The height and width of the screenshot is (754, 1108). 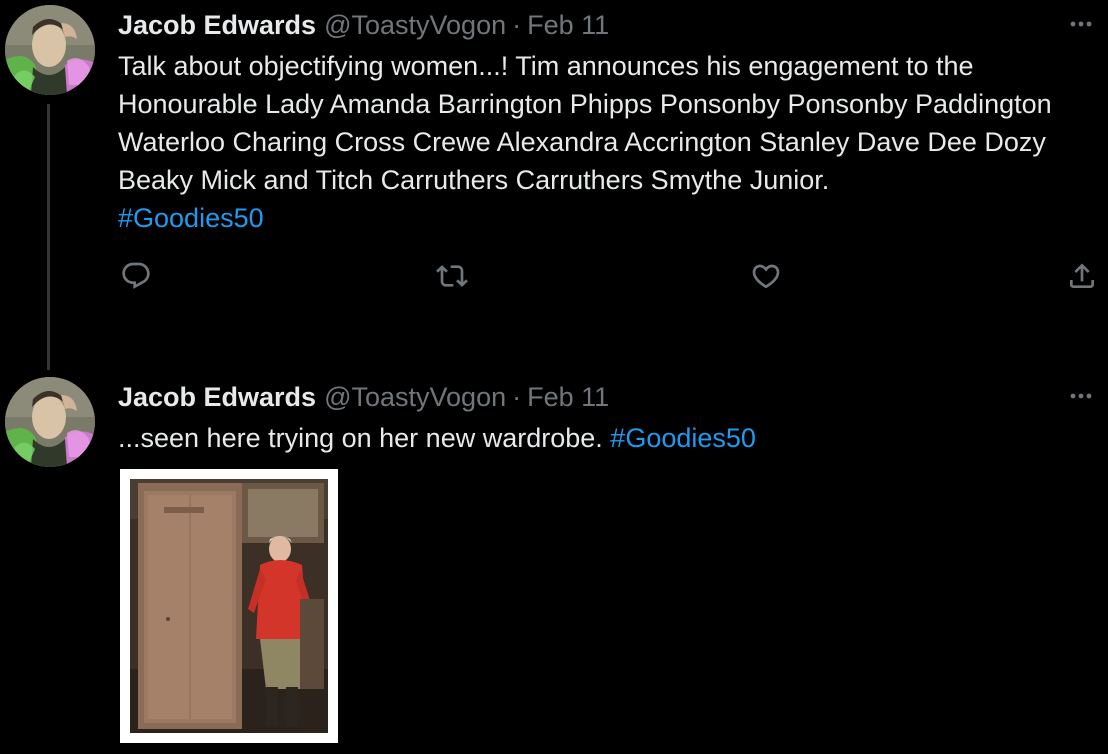 What do you see at coordinates (609, 276) in the screenshot?
I see `tweet-actions` at bounding box center [609, 276].